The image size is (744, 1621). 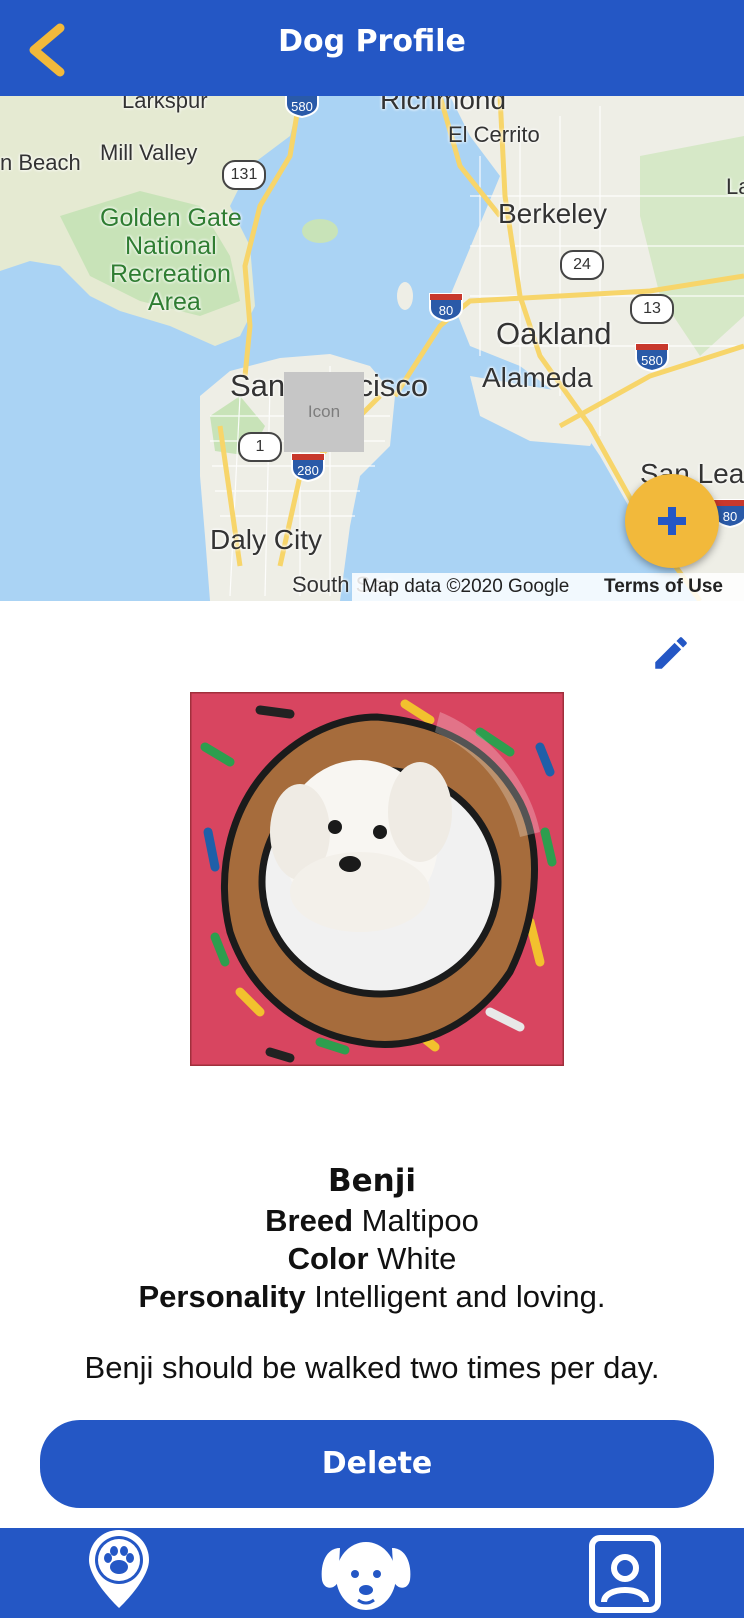 I want to click on route-shield: 131, so click(x=244, y=175).